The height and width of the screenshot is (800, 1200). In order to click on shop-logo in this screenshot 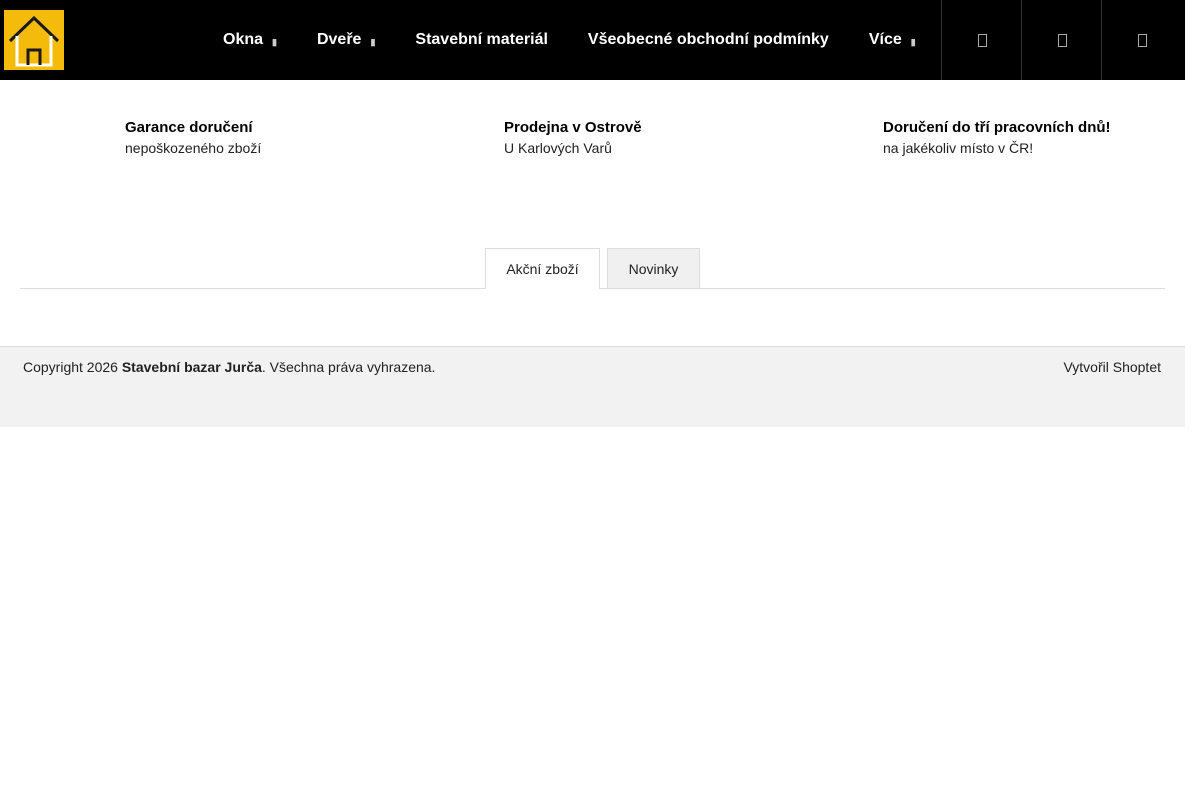, I will do `click(34, 40)`.